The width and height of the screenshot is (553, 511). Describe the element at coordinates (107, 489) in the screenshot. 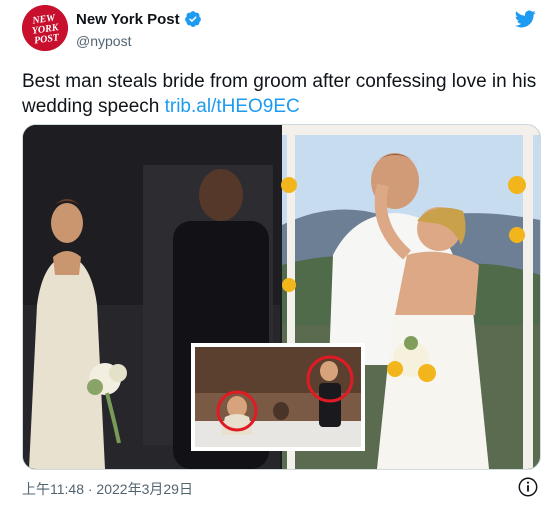

I see `tweet-timestamp: 上午11:48 · 2022年3月29日` at that location.